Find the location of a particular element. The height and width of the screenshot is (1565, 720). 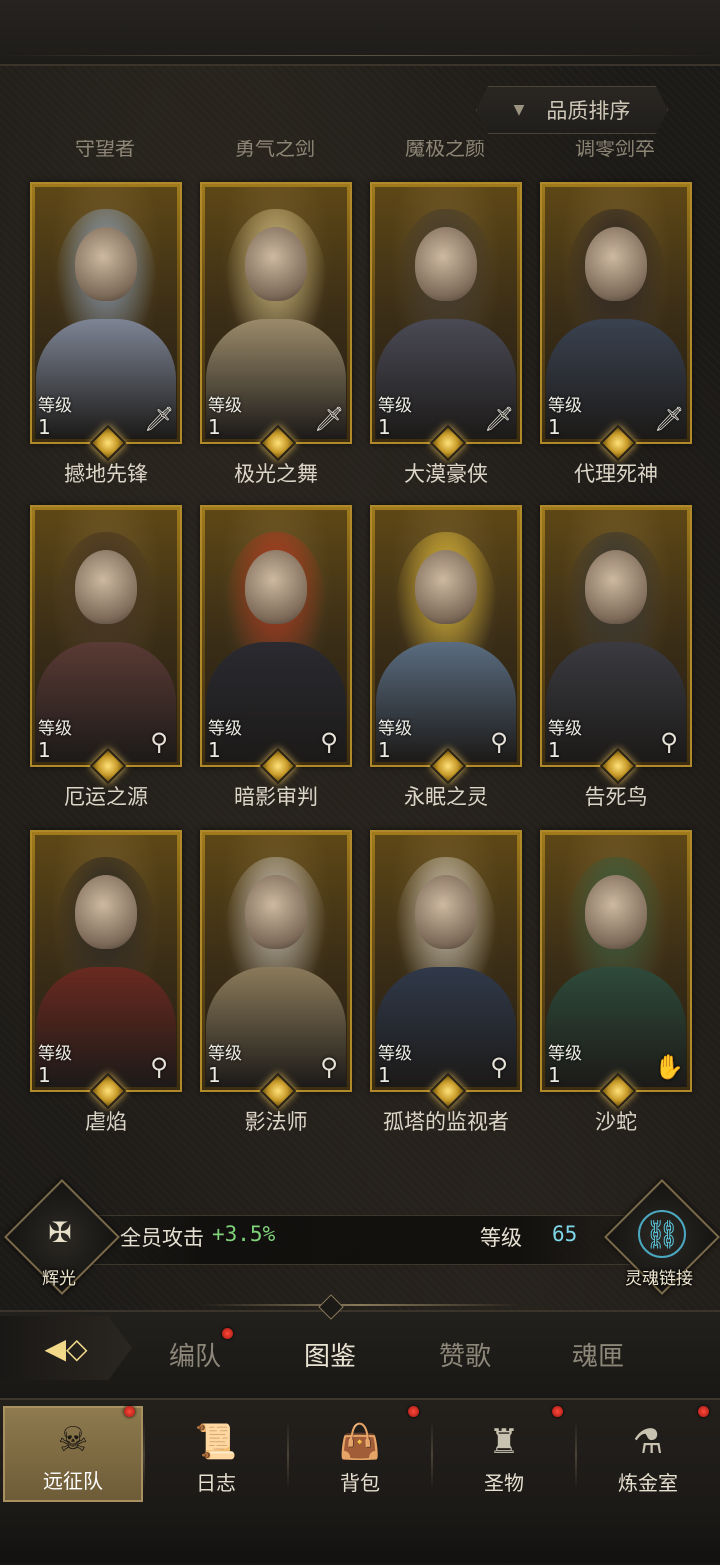

nav-alchemy: ⚗ 炼金室 is located at coordinates (648, 1454).